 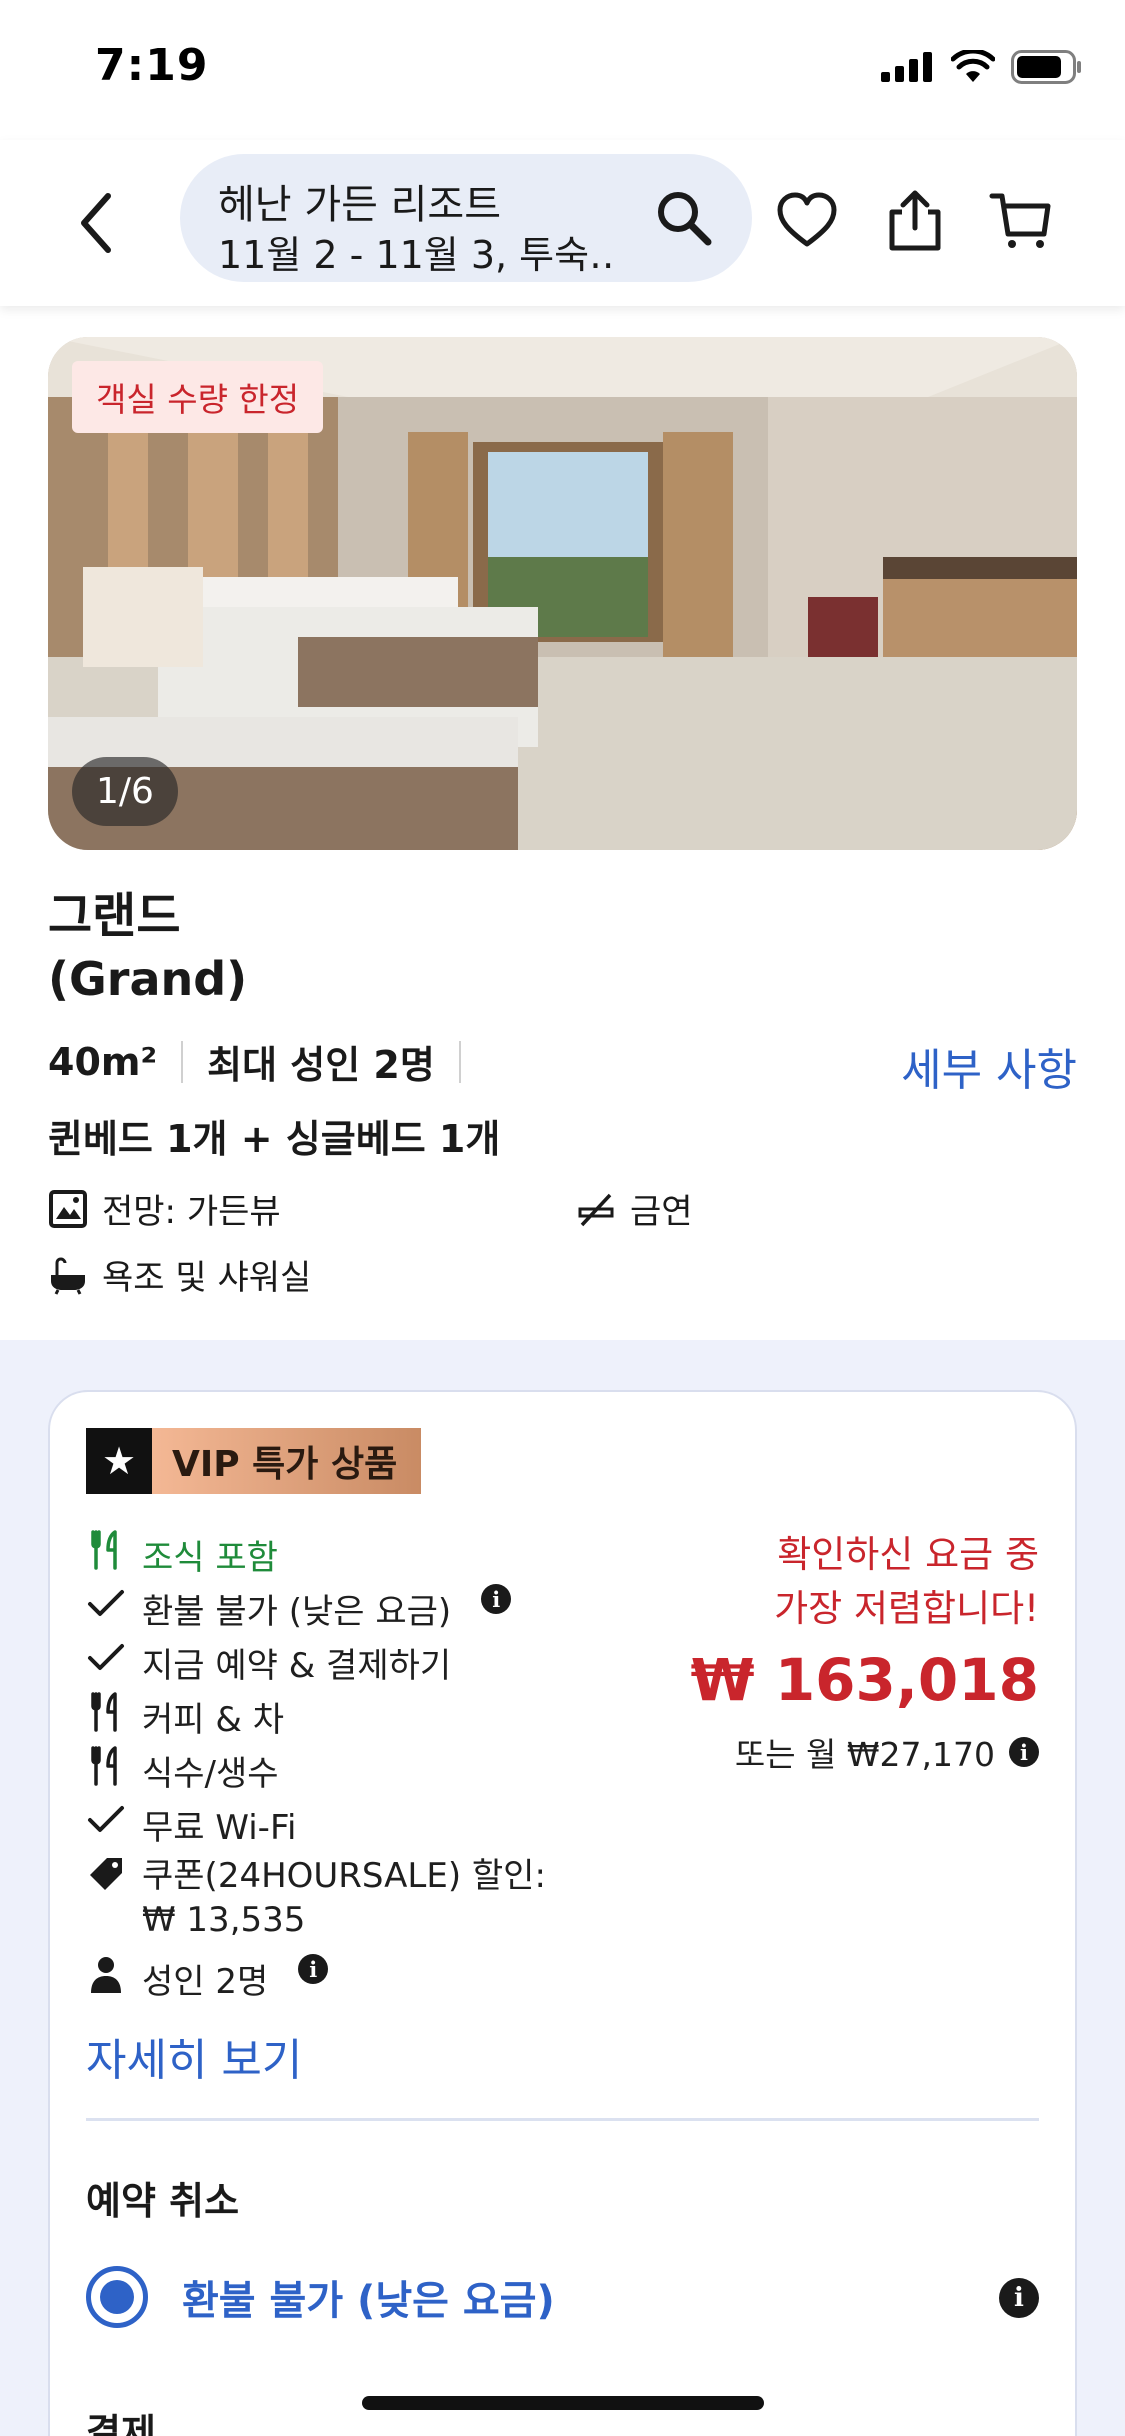 What do you see at coordinates (274, 1139) in the screenshot?
I see `bed-configuration: 퀸베드 1개 + 싱글베드 1개` at bounding box center [274, 1139].